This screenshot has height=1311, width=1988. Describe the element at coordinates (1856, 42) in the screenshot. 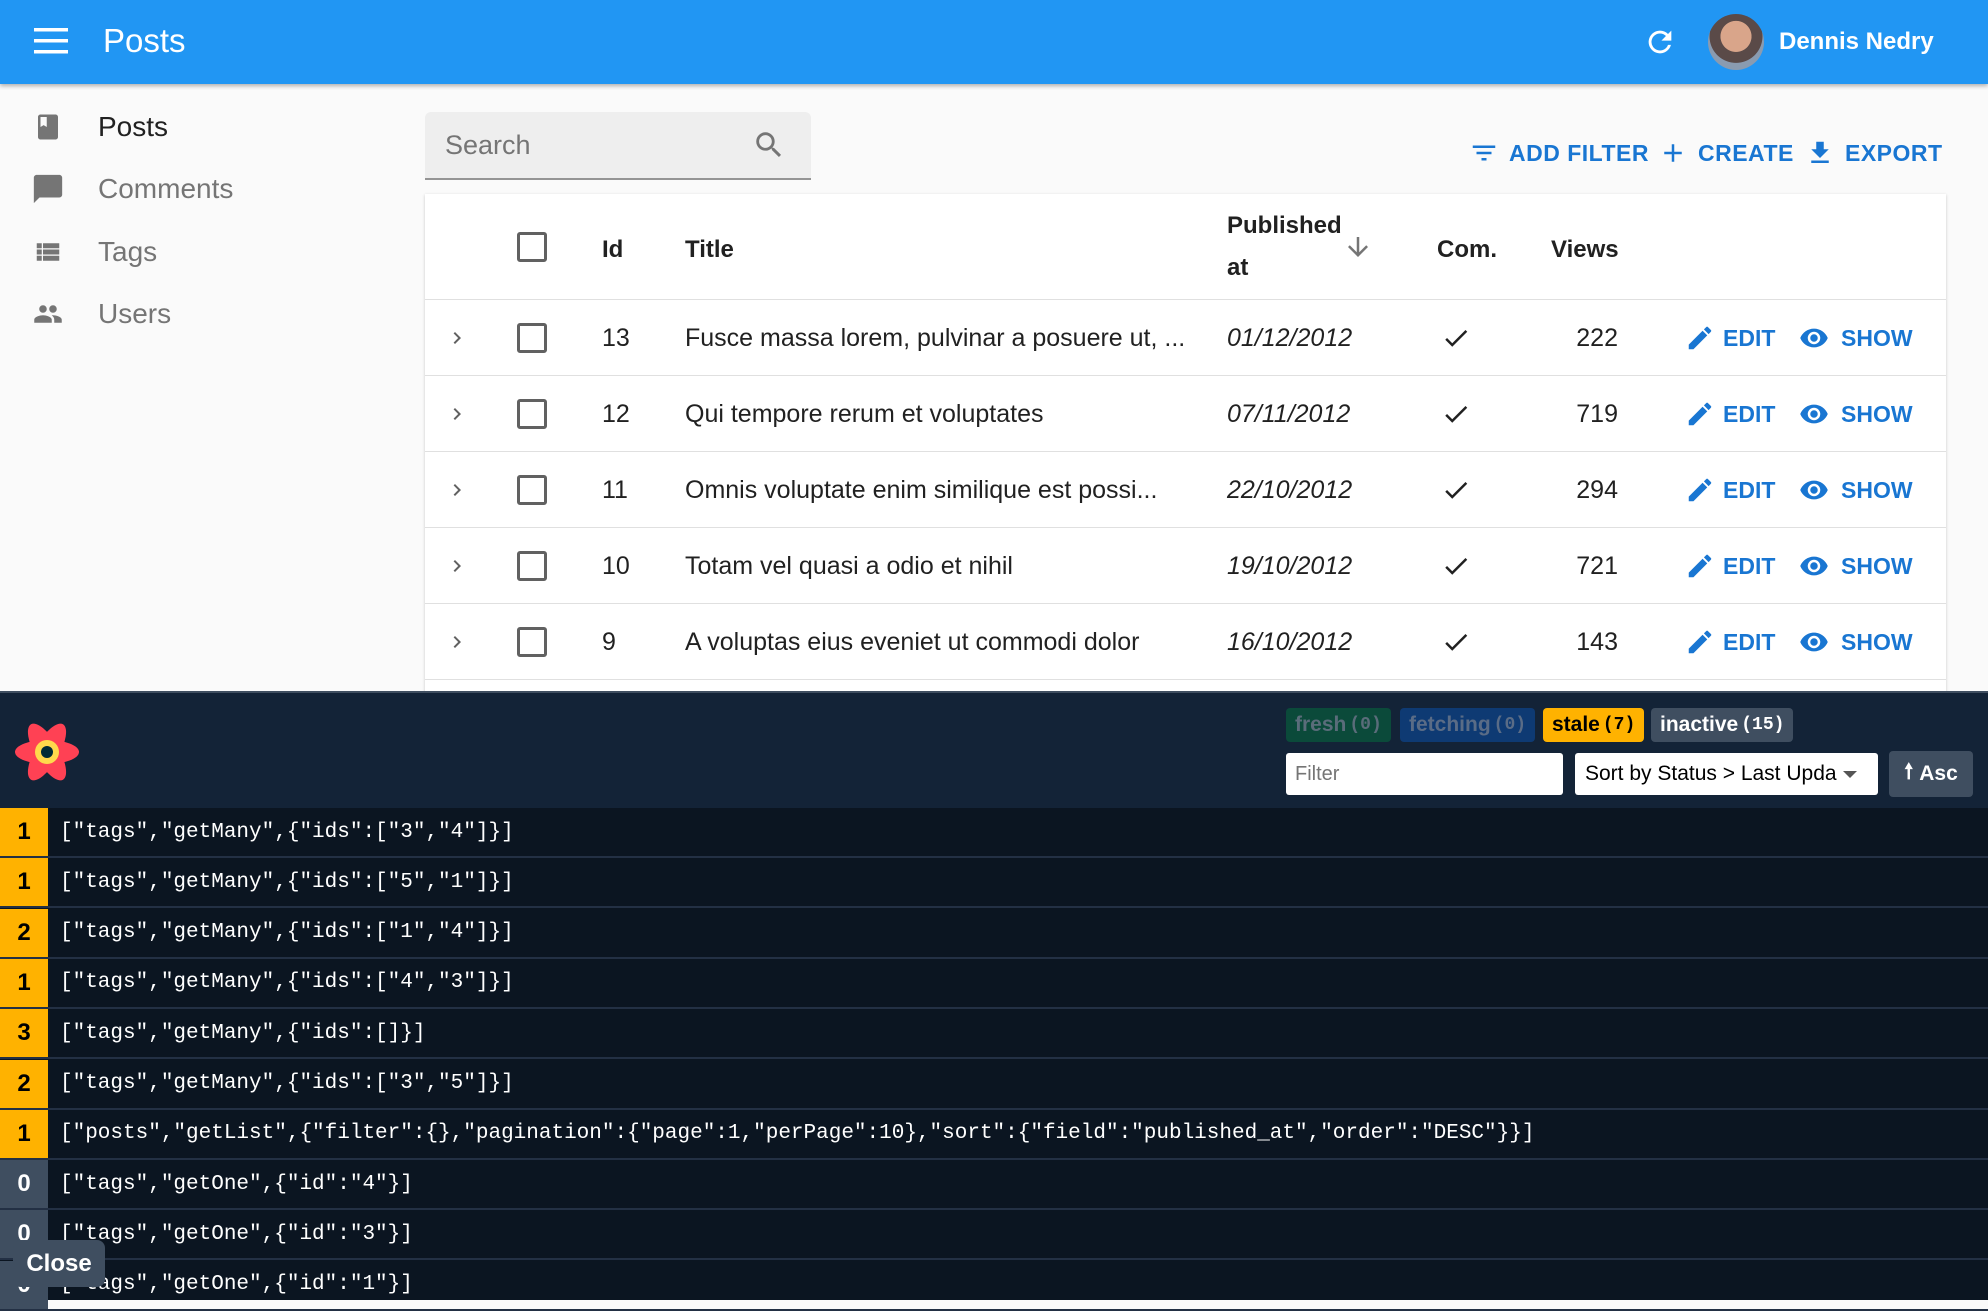

I see `user-name: Dennis Nedry` at that location.